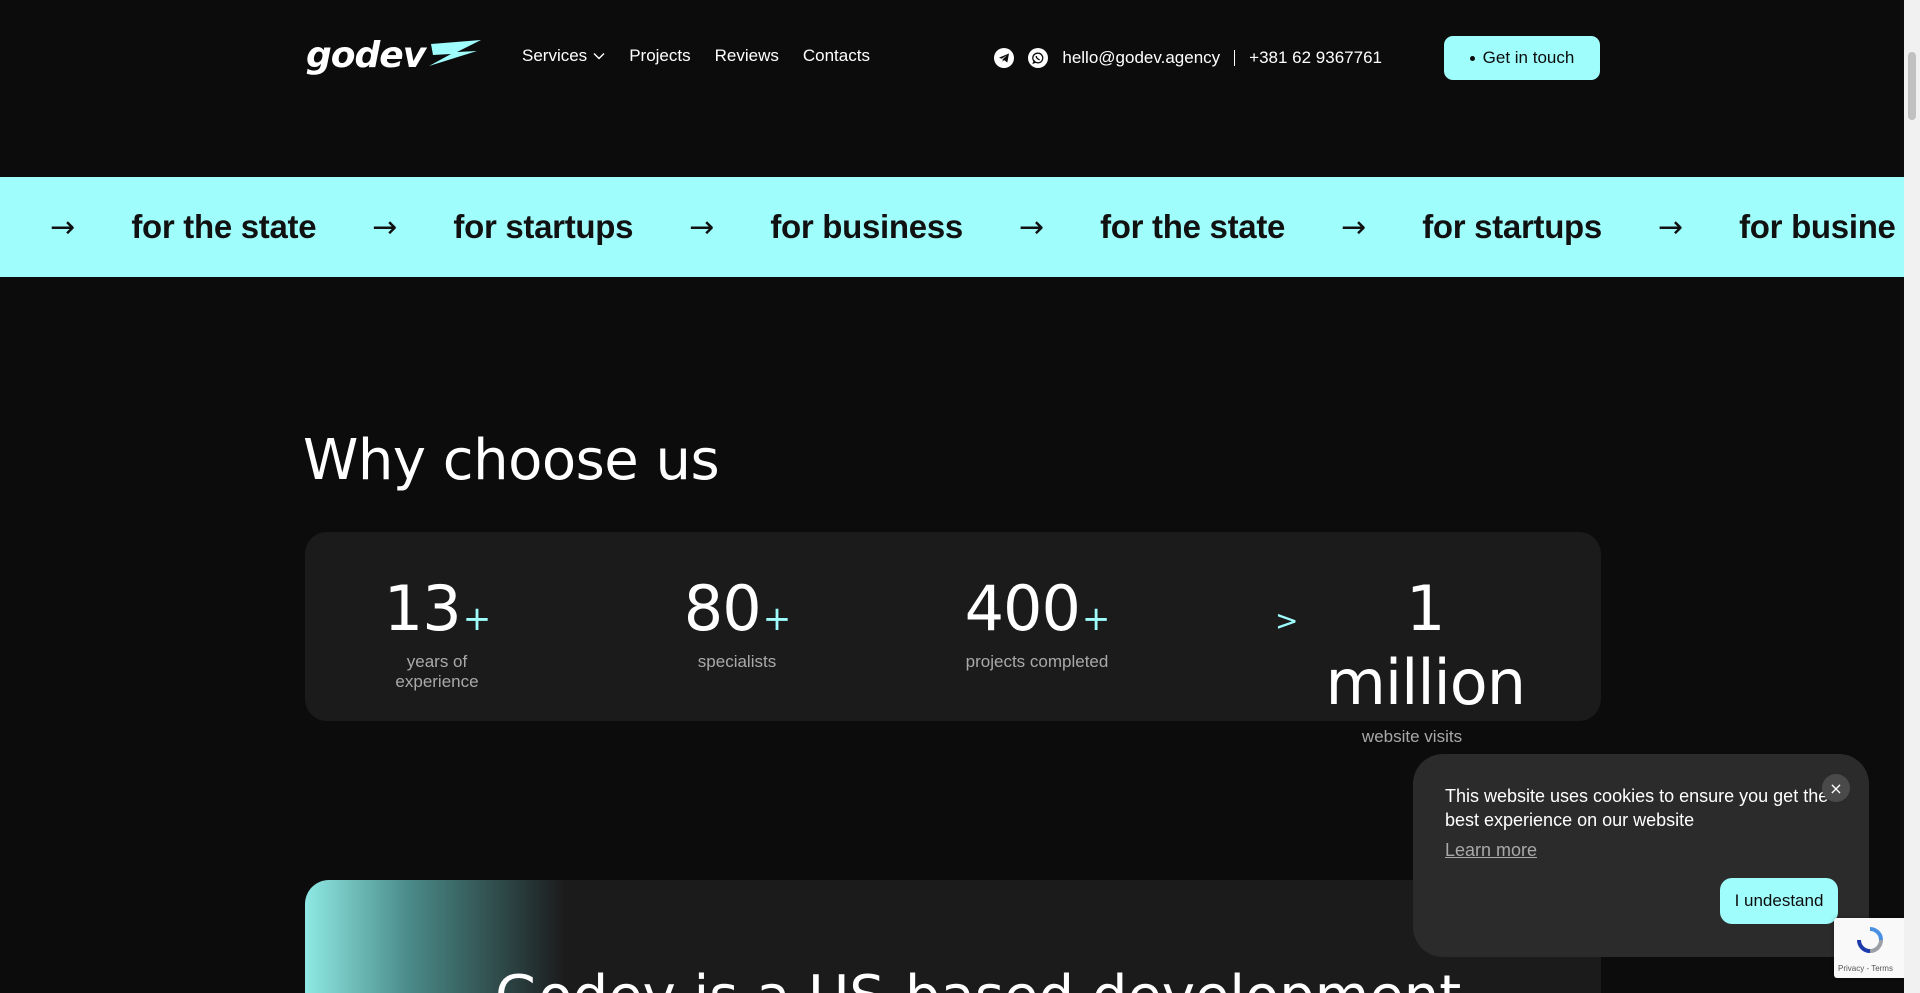  What do you see at coordinates (1870, 940) in the screenshot?
I see `recaptcha-icon` at bounding box center [1870, 940].